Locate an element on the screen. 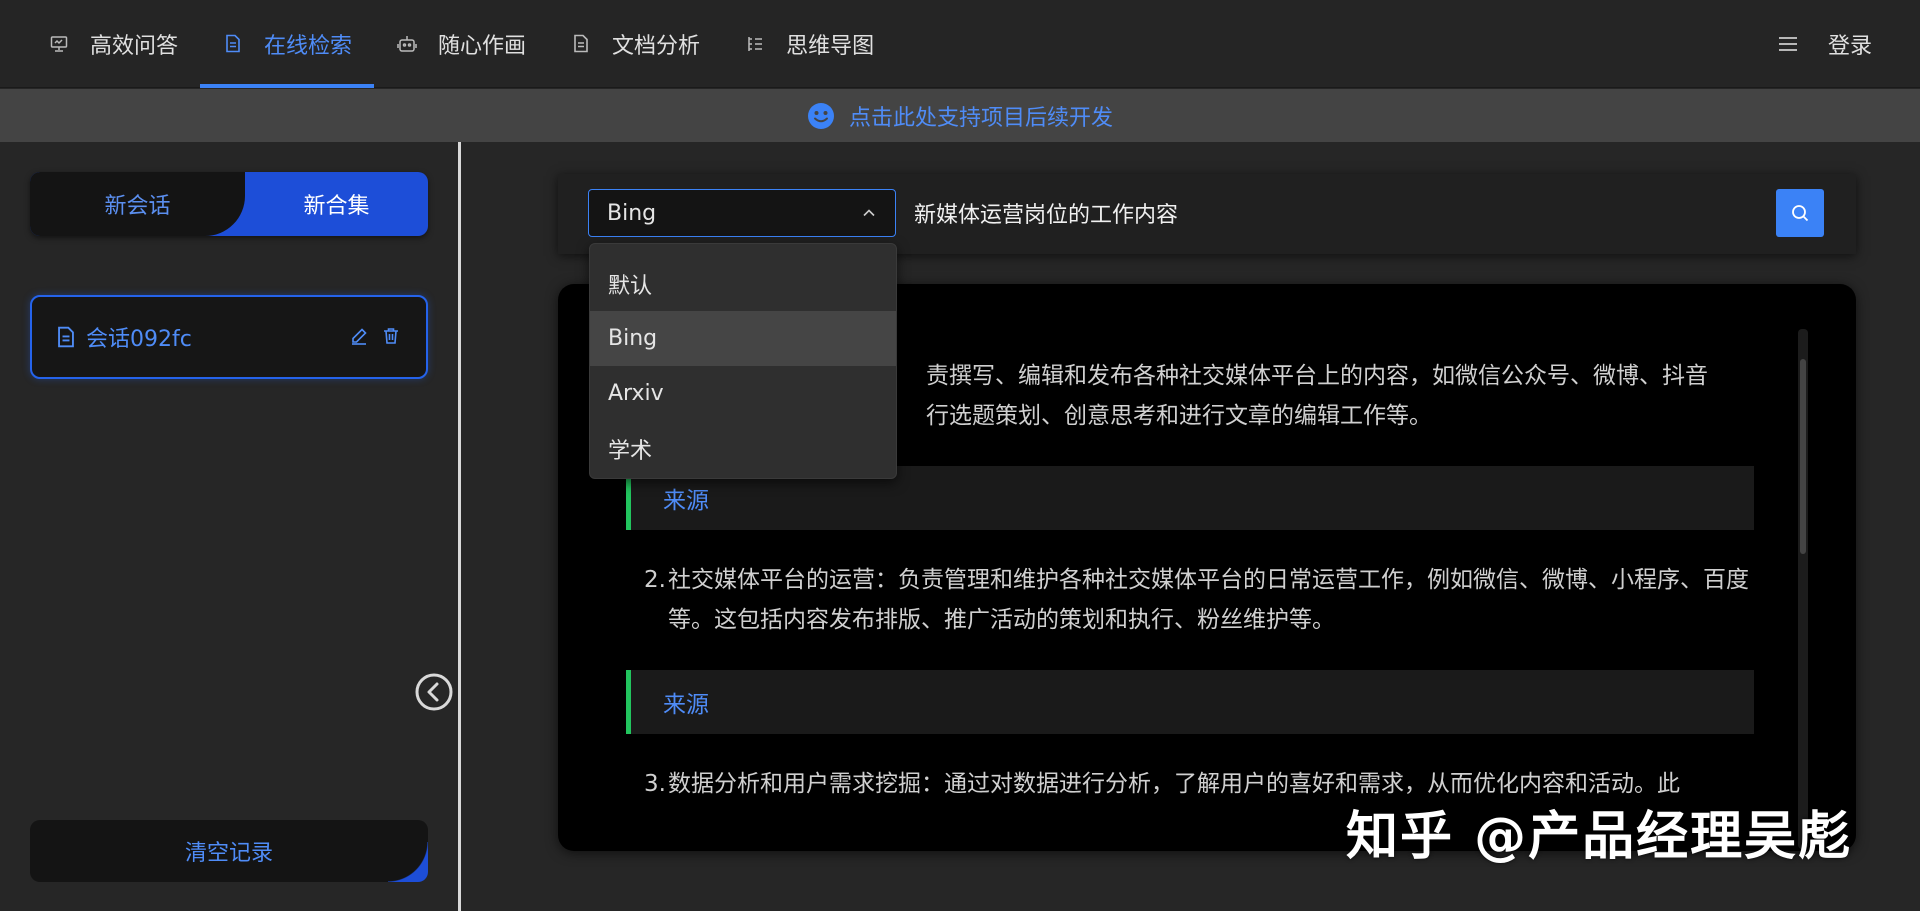  selected-engine: Bing is located at coordinates (632, 213).